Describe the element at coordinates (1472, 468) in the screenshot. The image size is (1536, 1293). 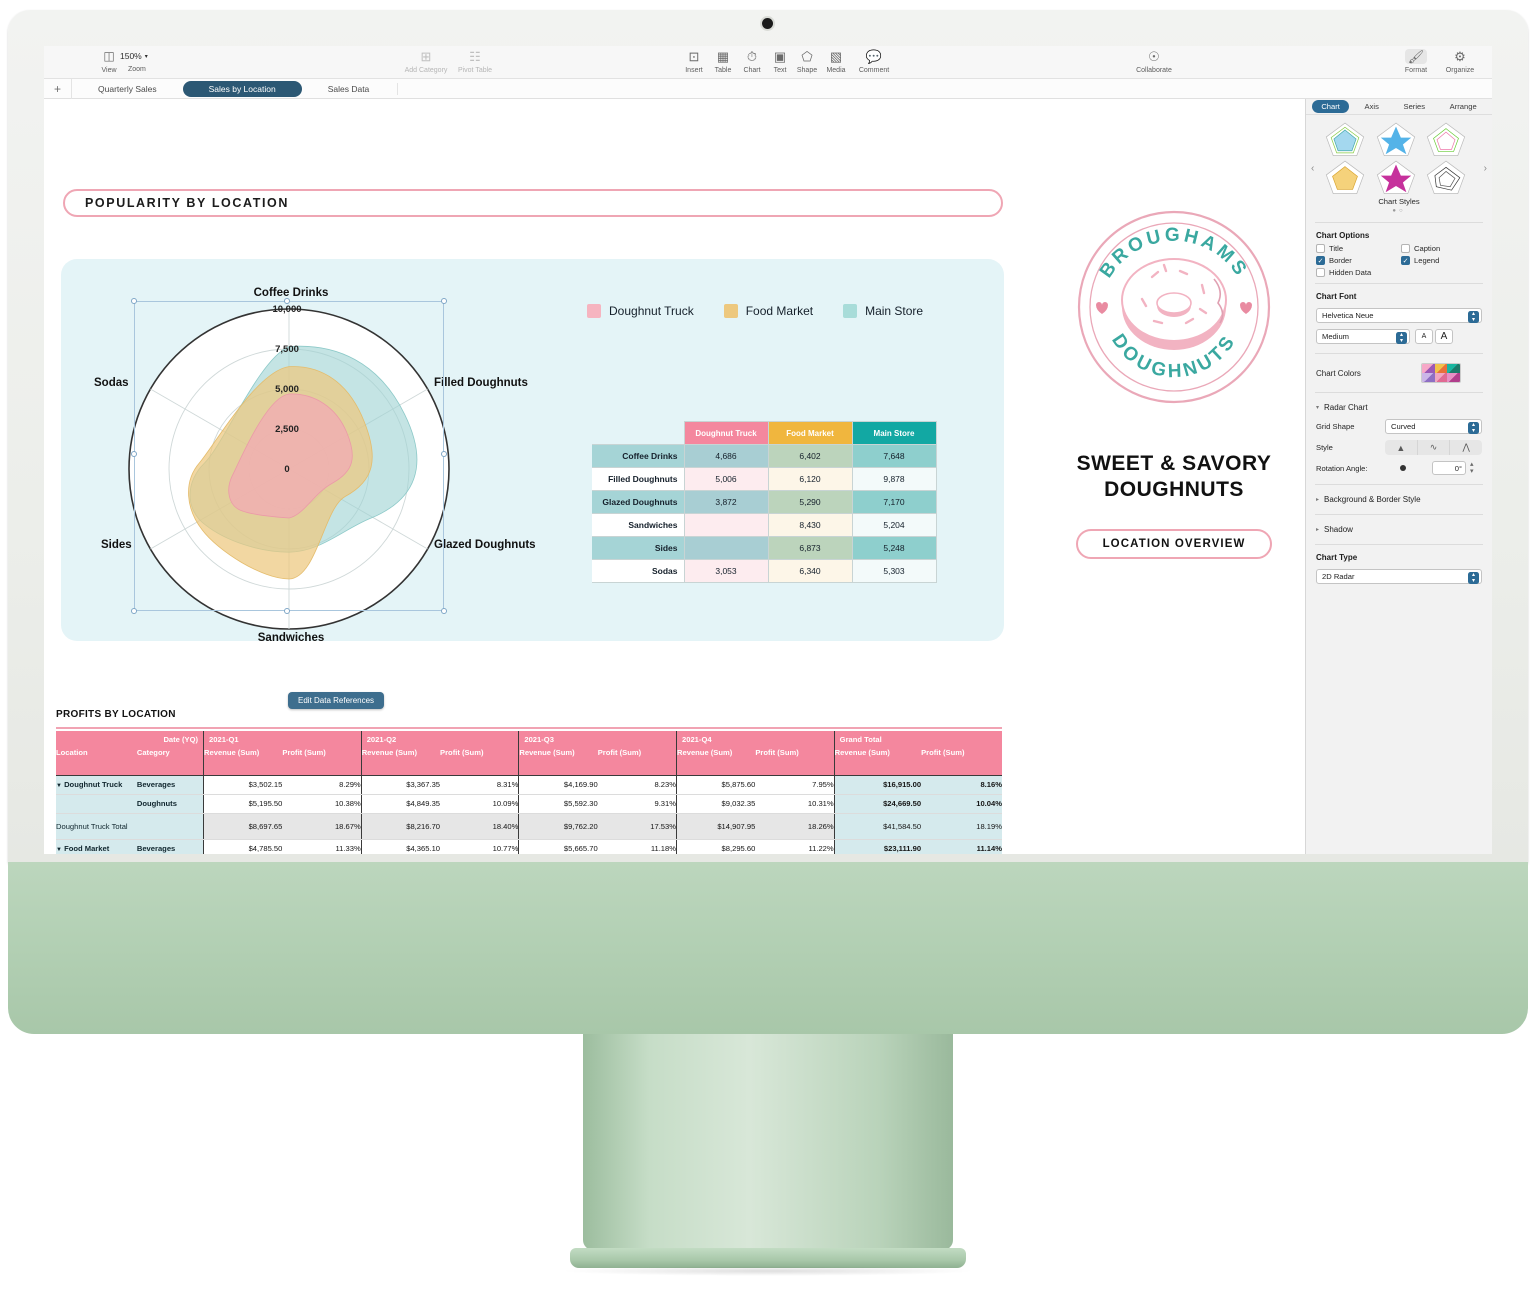
I see `rotation-stepper-icon: ▴ ▾` at that location.